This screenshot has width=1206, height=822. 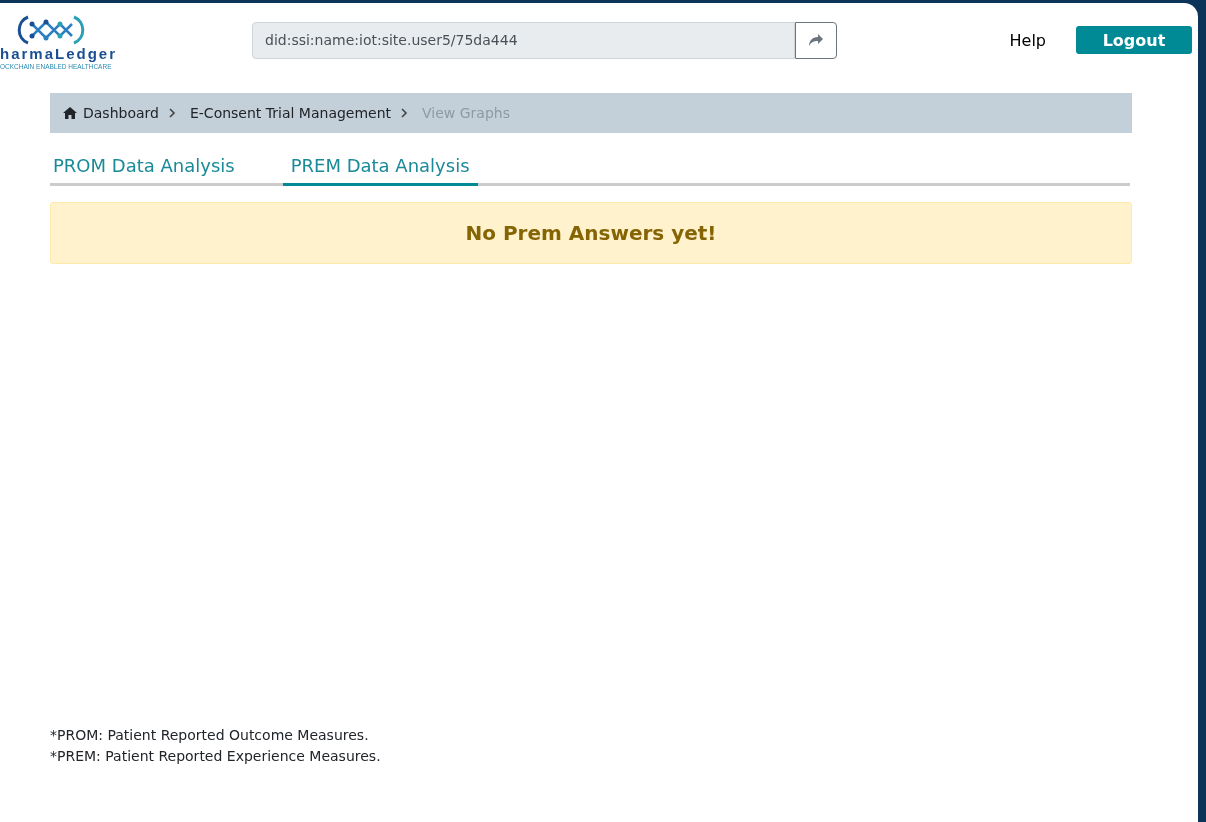 I want to click on footnote: *PREM: Patient Reported Experience Measures., so click(x=215, y=756).